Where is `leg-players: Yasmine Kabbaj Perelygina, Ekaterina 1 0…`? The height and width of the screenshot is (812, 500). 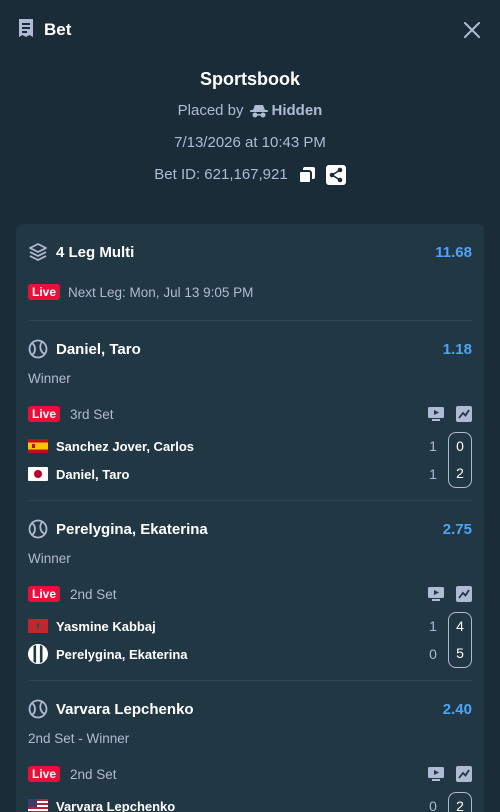
leg-players: Yasmine Kabbaj Perelygina, Ekaterina 1 0… is located at coordinates (250, 641).